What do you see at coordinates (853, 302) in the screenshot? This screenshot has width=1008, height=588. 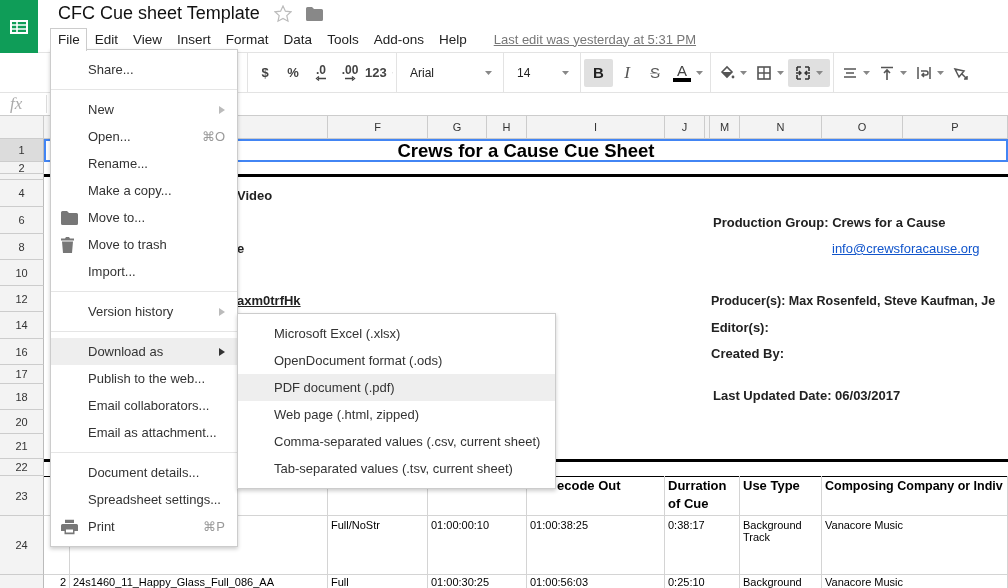 I see `cell-text: Producer(s): Max Rosenfeld, Steve Kaufman, Je` at bounding box center [853, 302].